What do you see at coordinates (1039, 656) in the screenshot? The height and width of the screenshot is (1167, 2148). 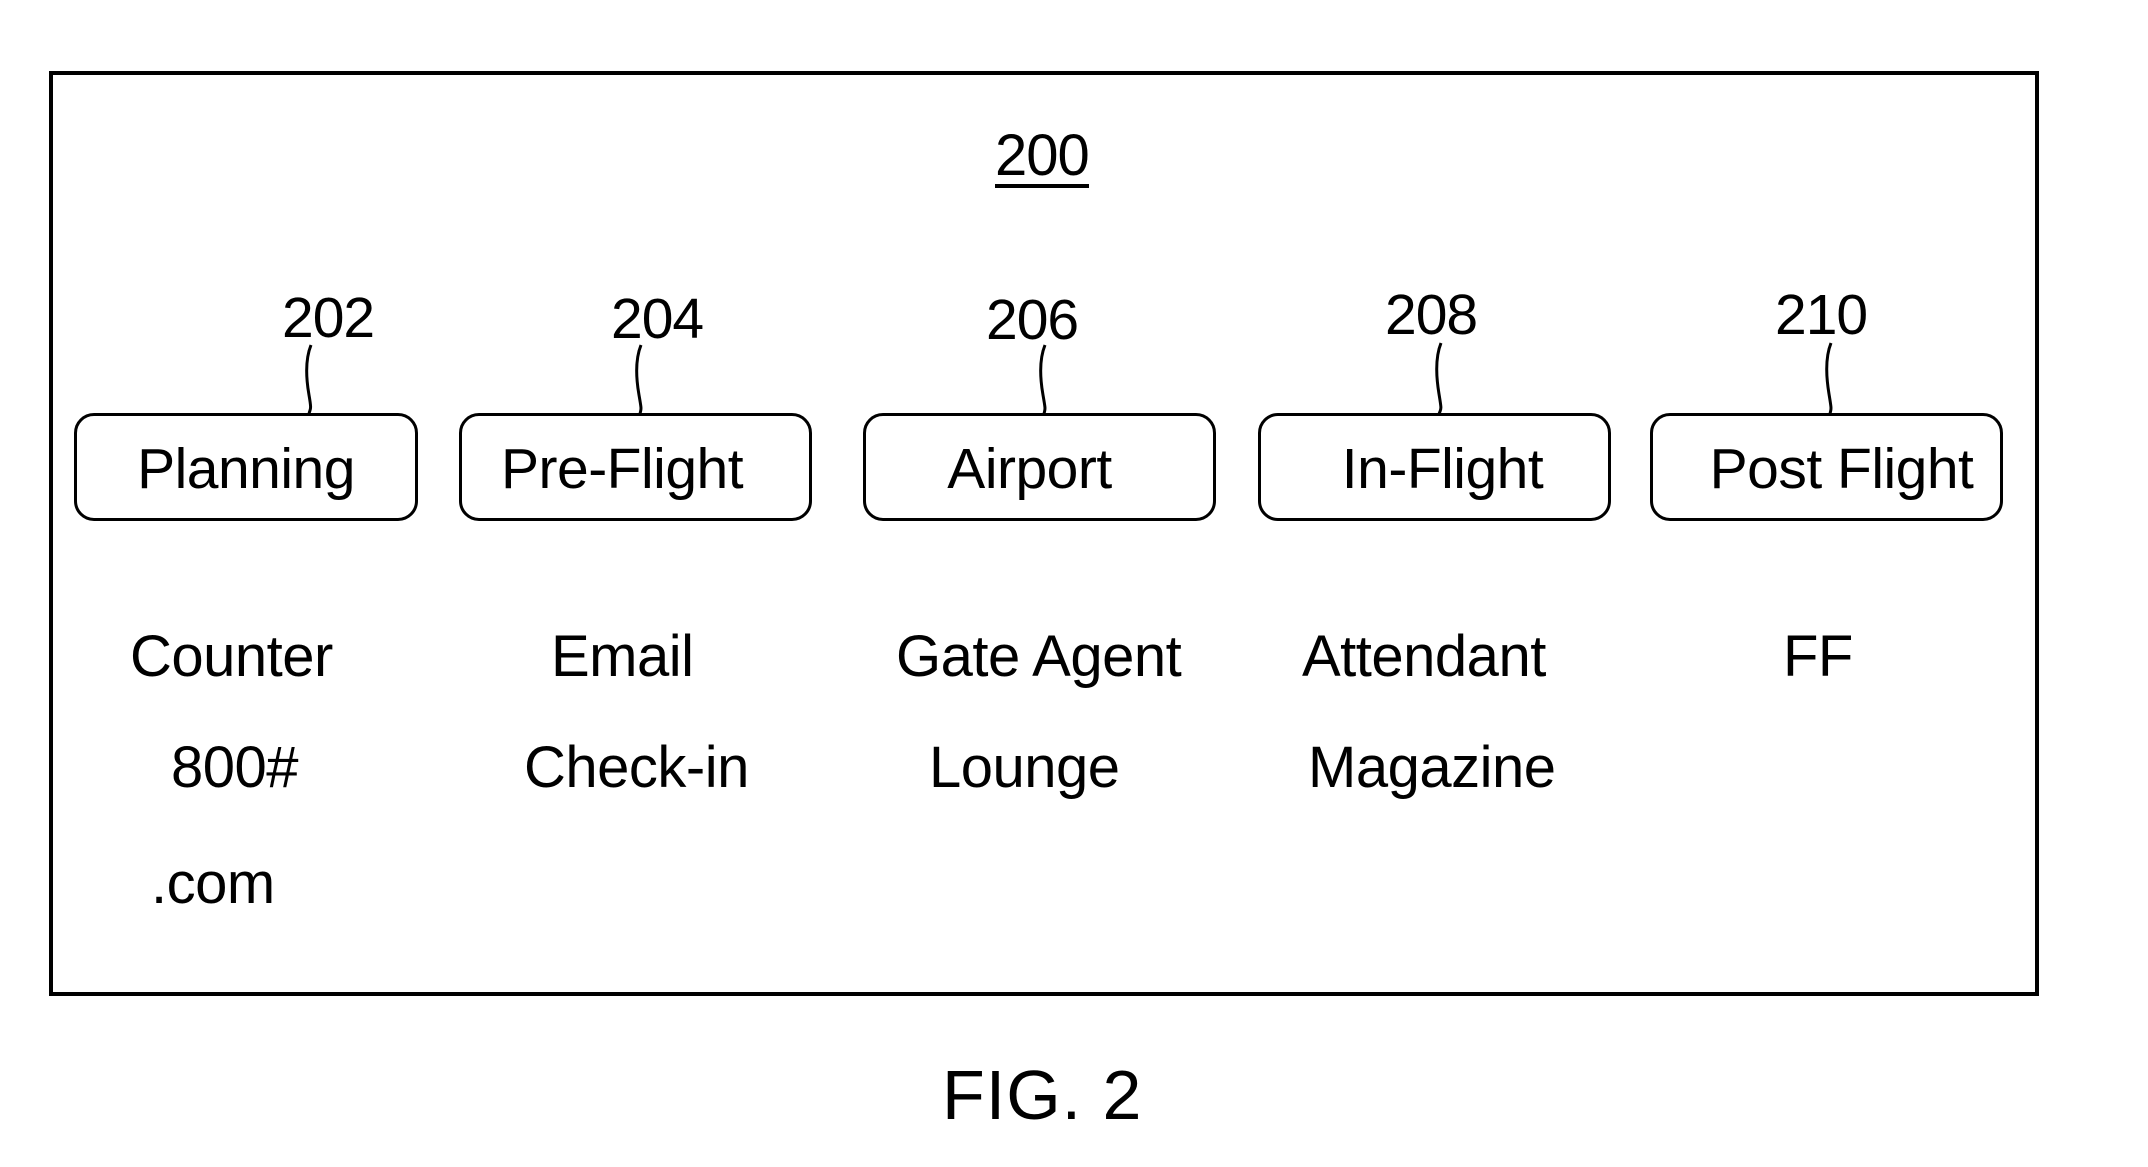 I see `touchpoint-item: Gate Agent` at bounding box center [1039, 656].